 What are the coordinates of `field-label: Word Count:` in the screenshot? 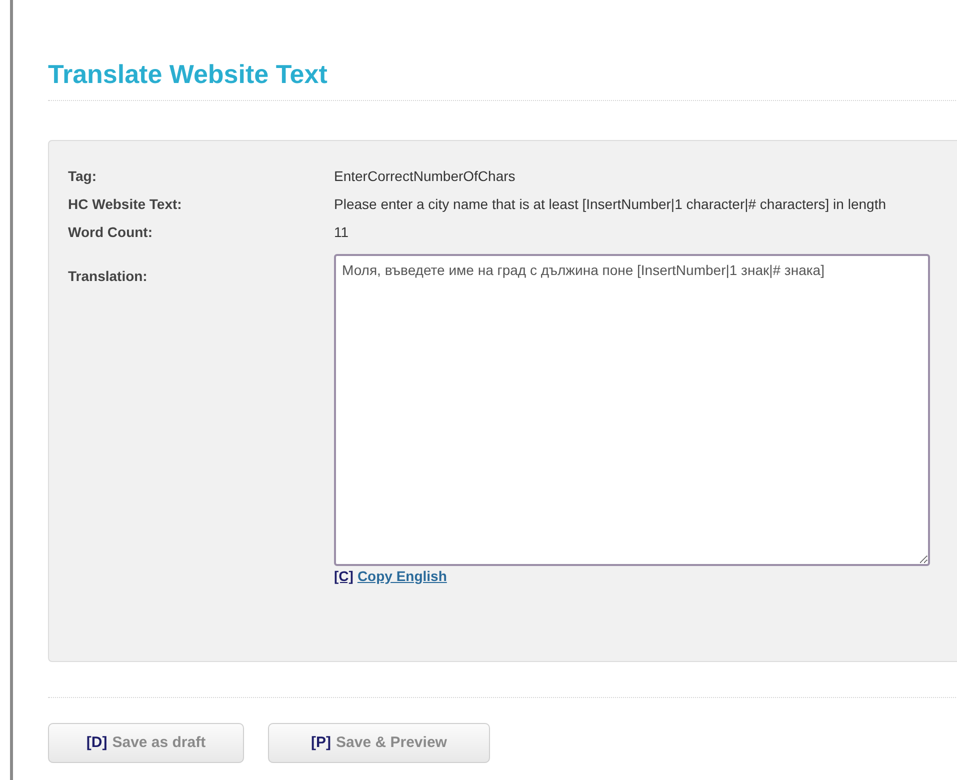 It's located at (110, 232).